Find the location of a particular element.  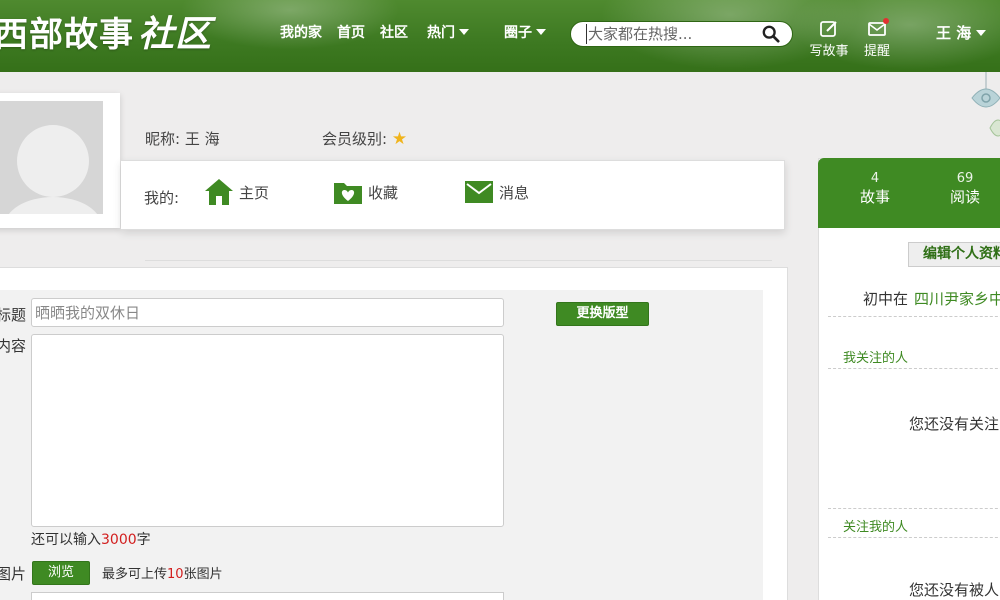

notification-badge is located at coordinates (886, 21).